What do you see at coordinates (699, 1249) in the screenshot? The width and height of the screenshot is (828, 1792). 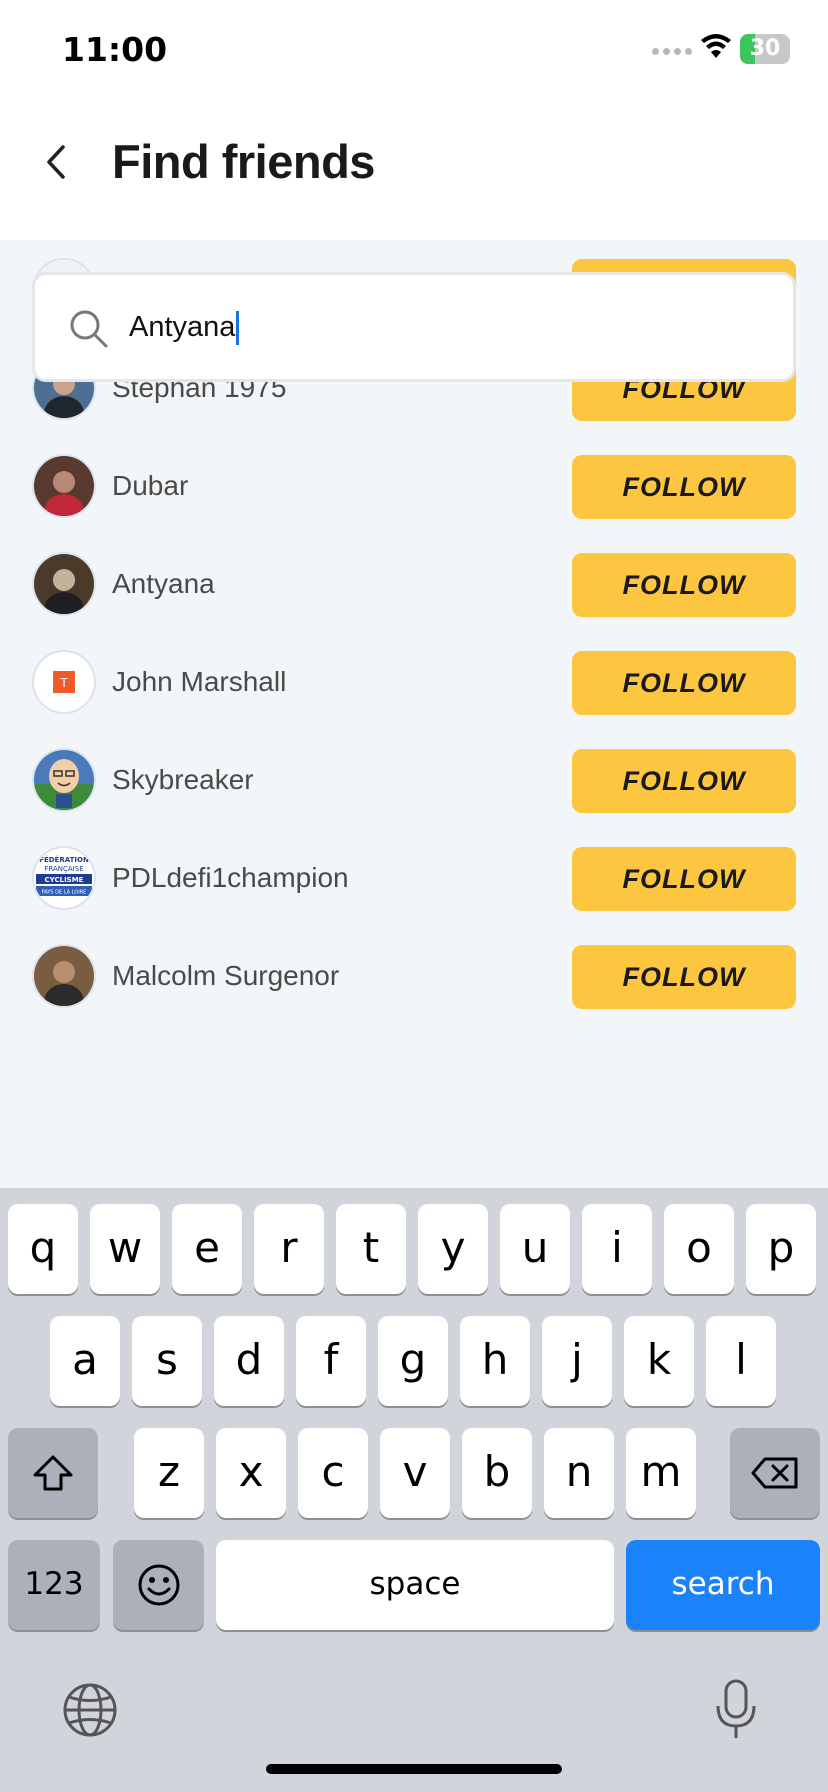 I see `key-o: o` at bounding box center [699, 1249].